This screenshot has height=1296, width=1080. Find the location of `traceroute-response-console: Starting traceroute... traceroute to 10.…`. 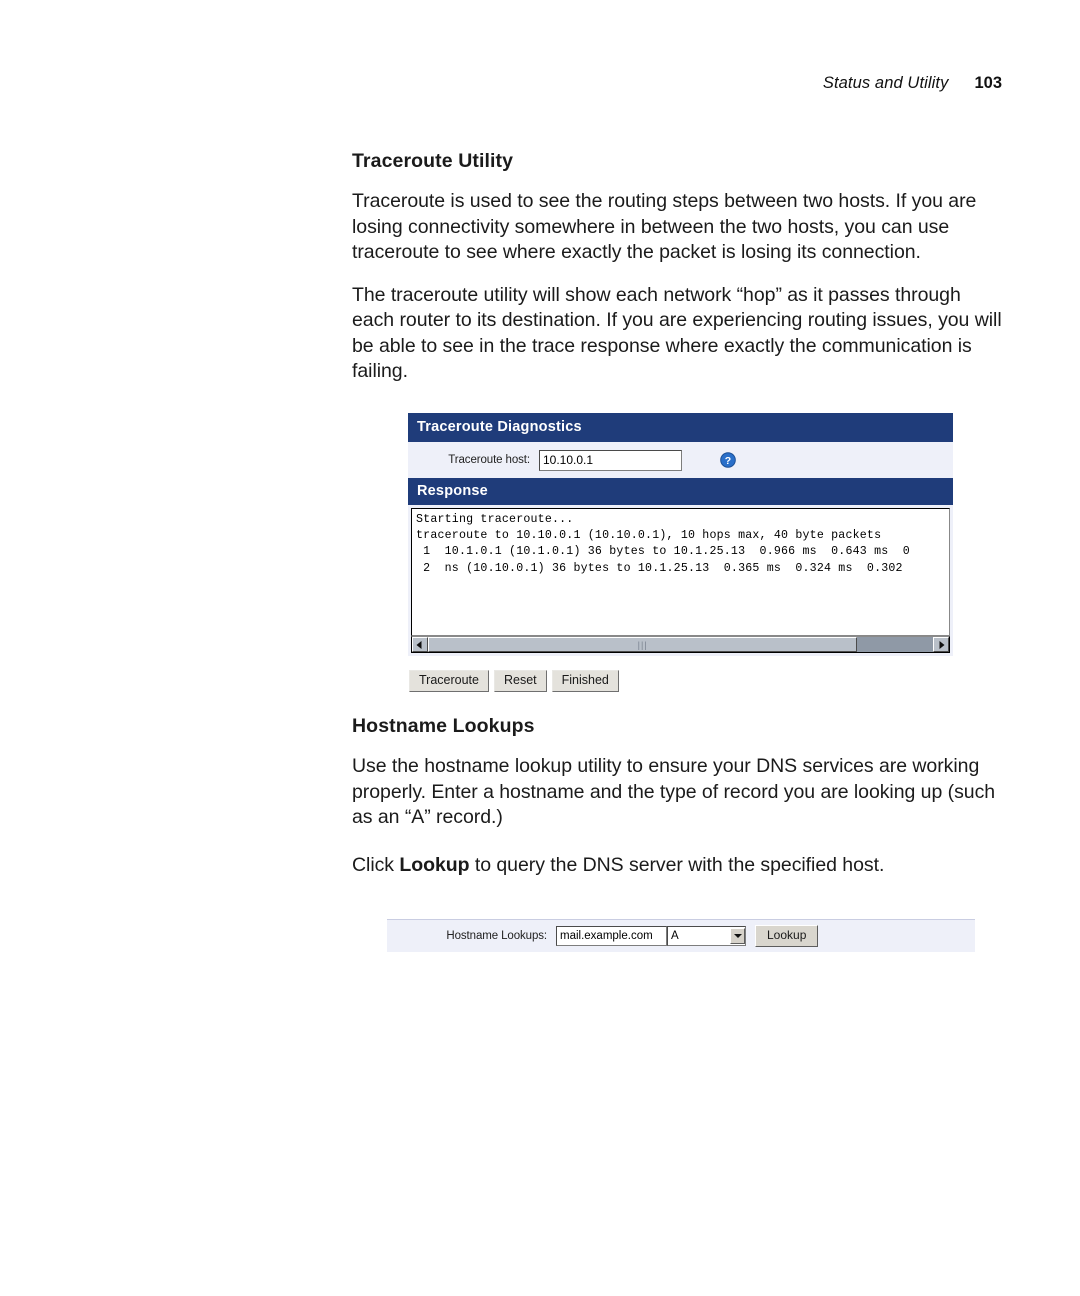

traceroute-response-console: Starting traceroute... traceroute to 10.… is located at coordinates (680, 572).